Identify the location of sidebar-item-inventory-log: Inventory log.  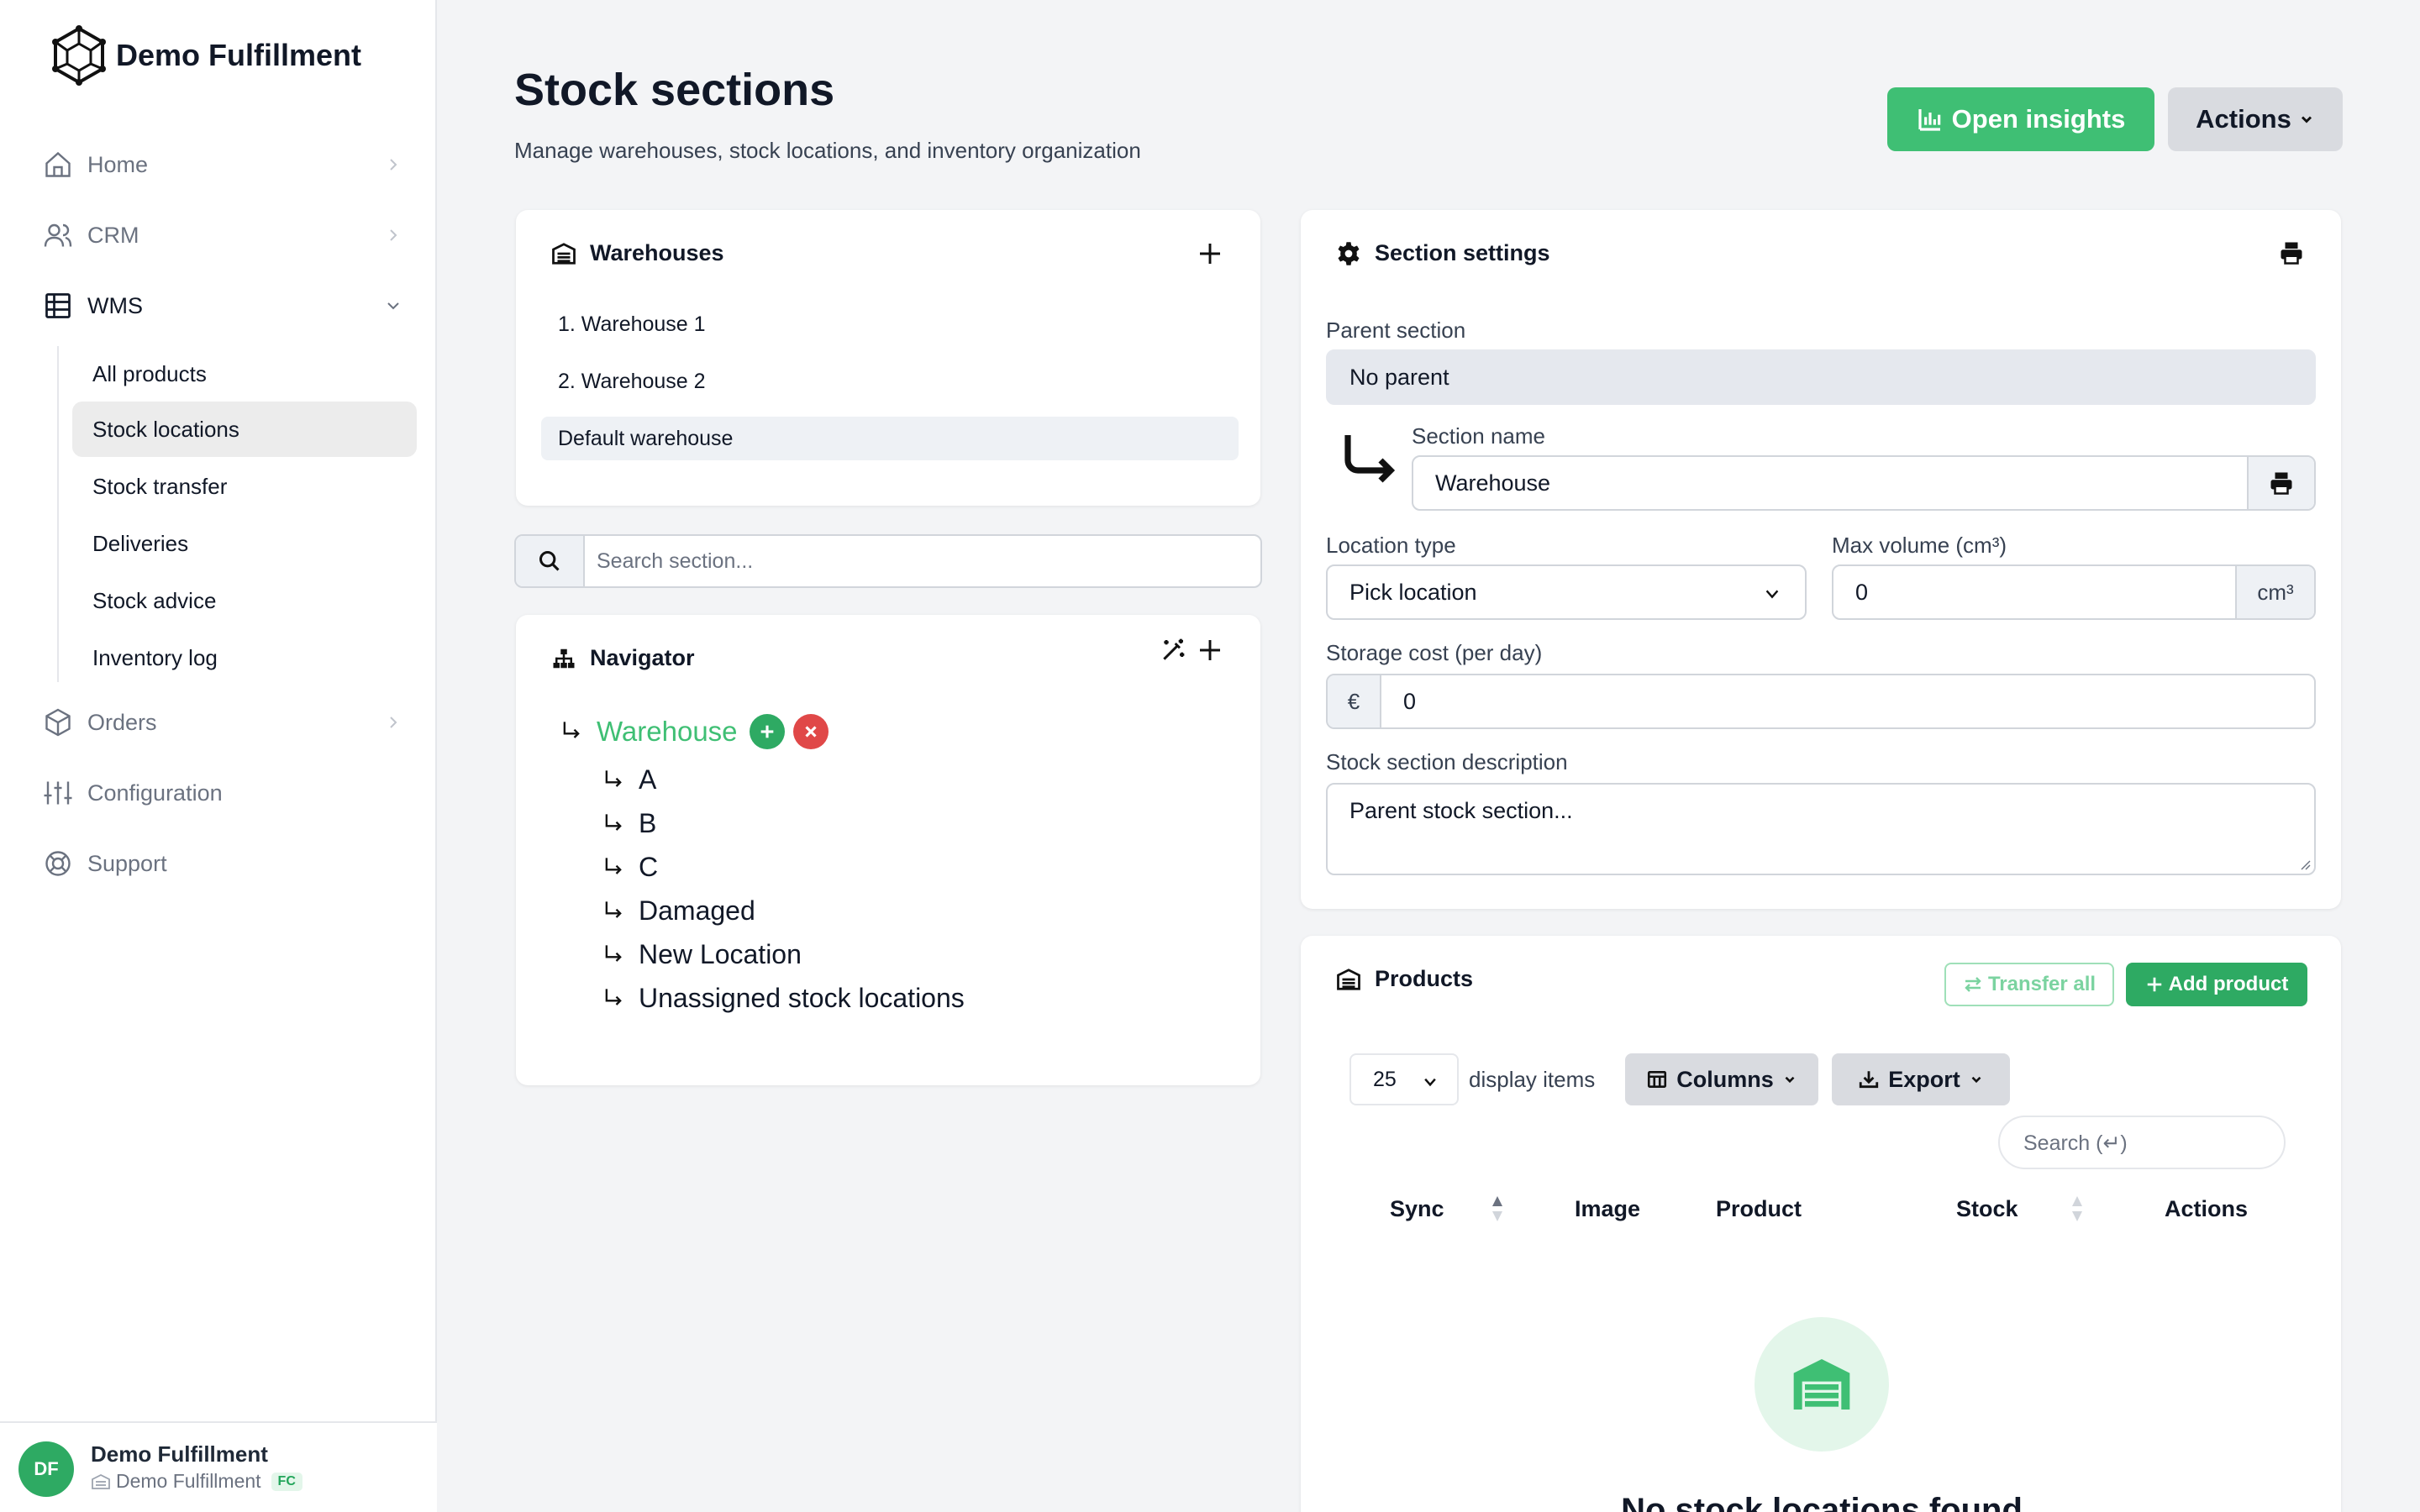
(244, 657).